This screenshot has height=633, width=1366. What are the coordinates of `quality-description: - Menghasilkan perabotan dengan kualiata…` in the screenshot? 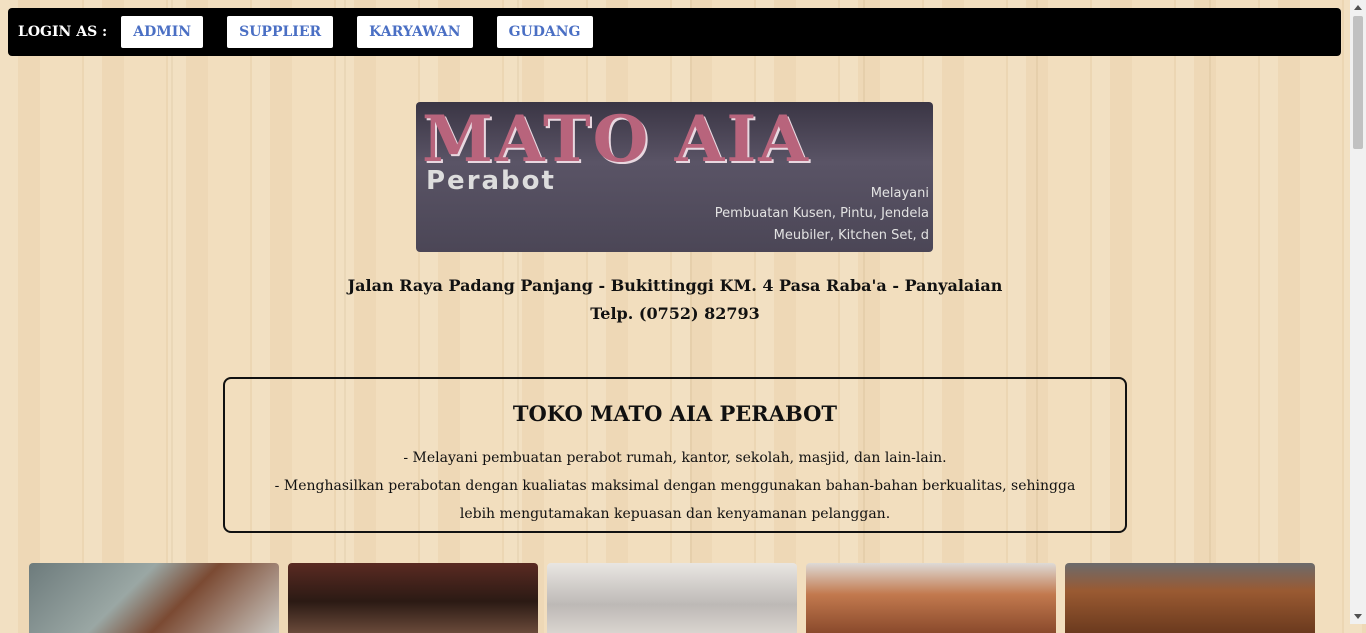 It's located at (675, 500).